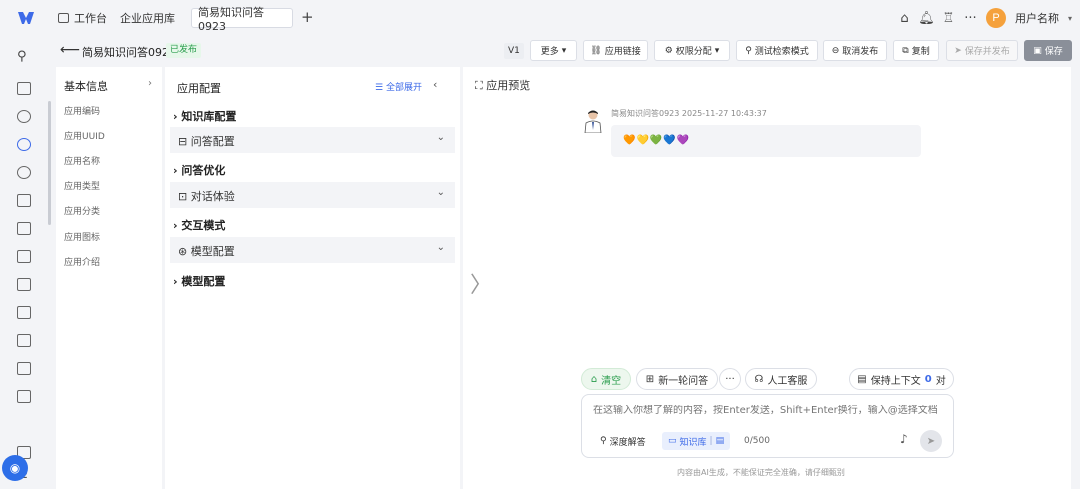 The height and width of the screenshot is (489, 1080). Describe the element at coordinates (596, 50) in the screenshot. I see `link-icon: ⛓` at that location.